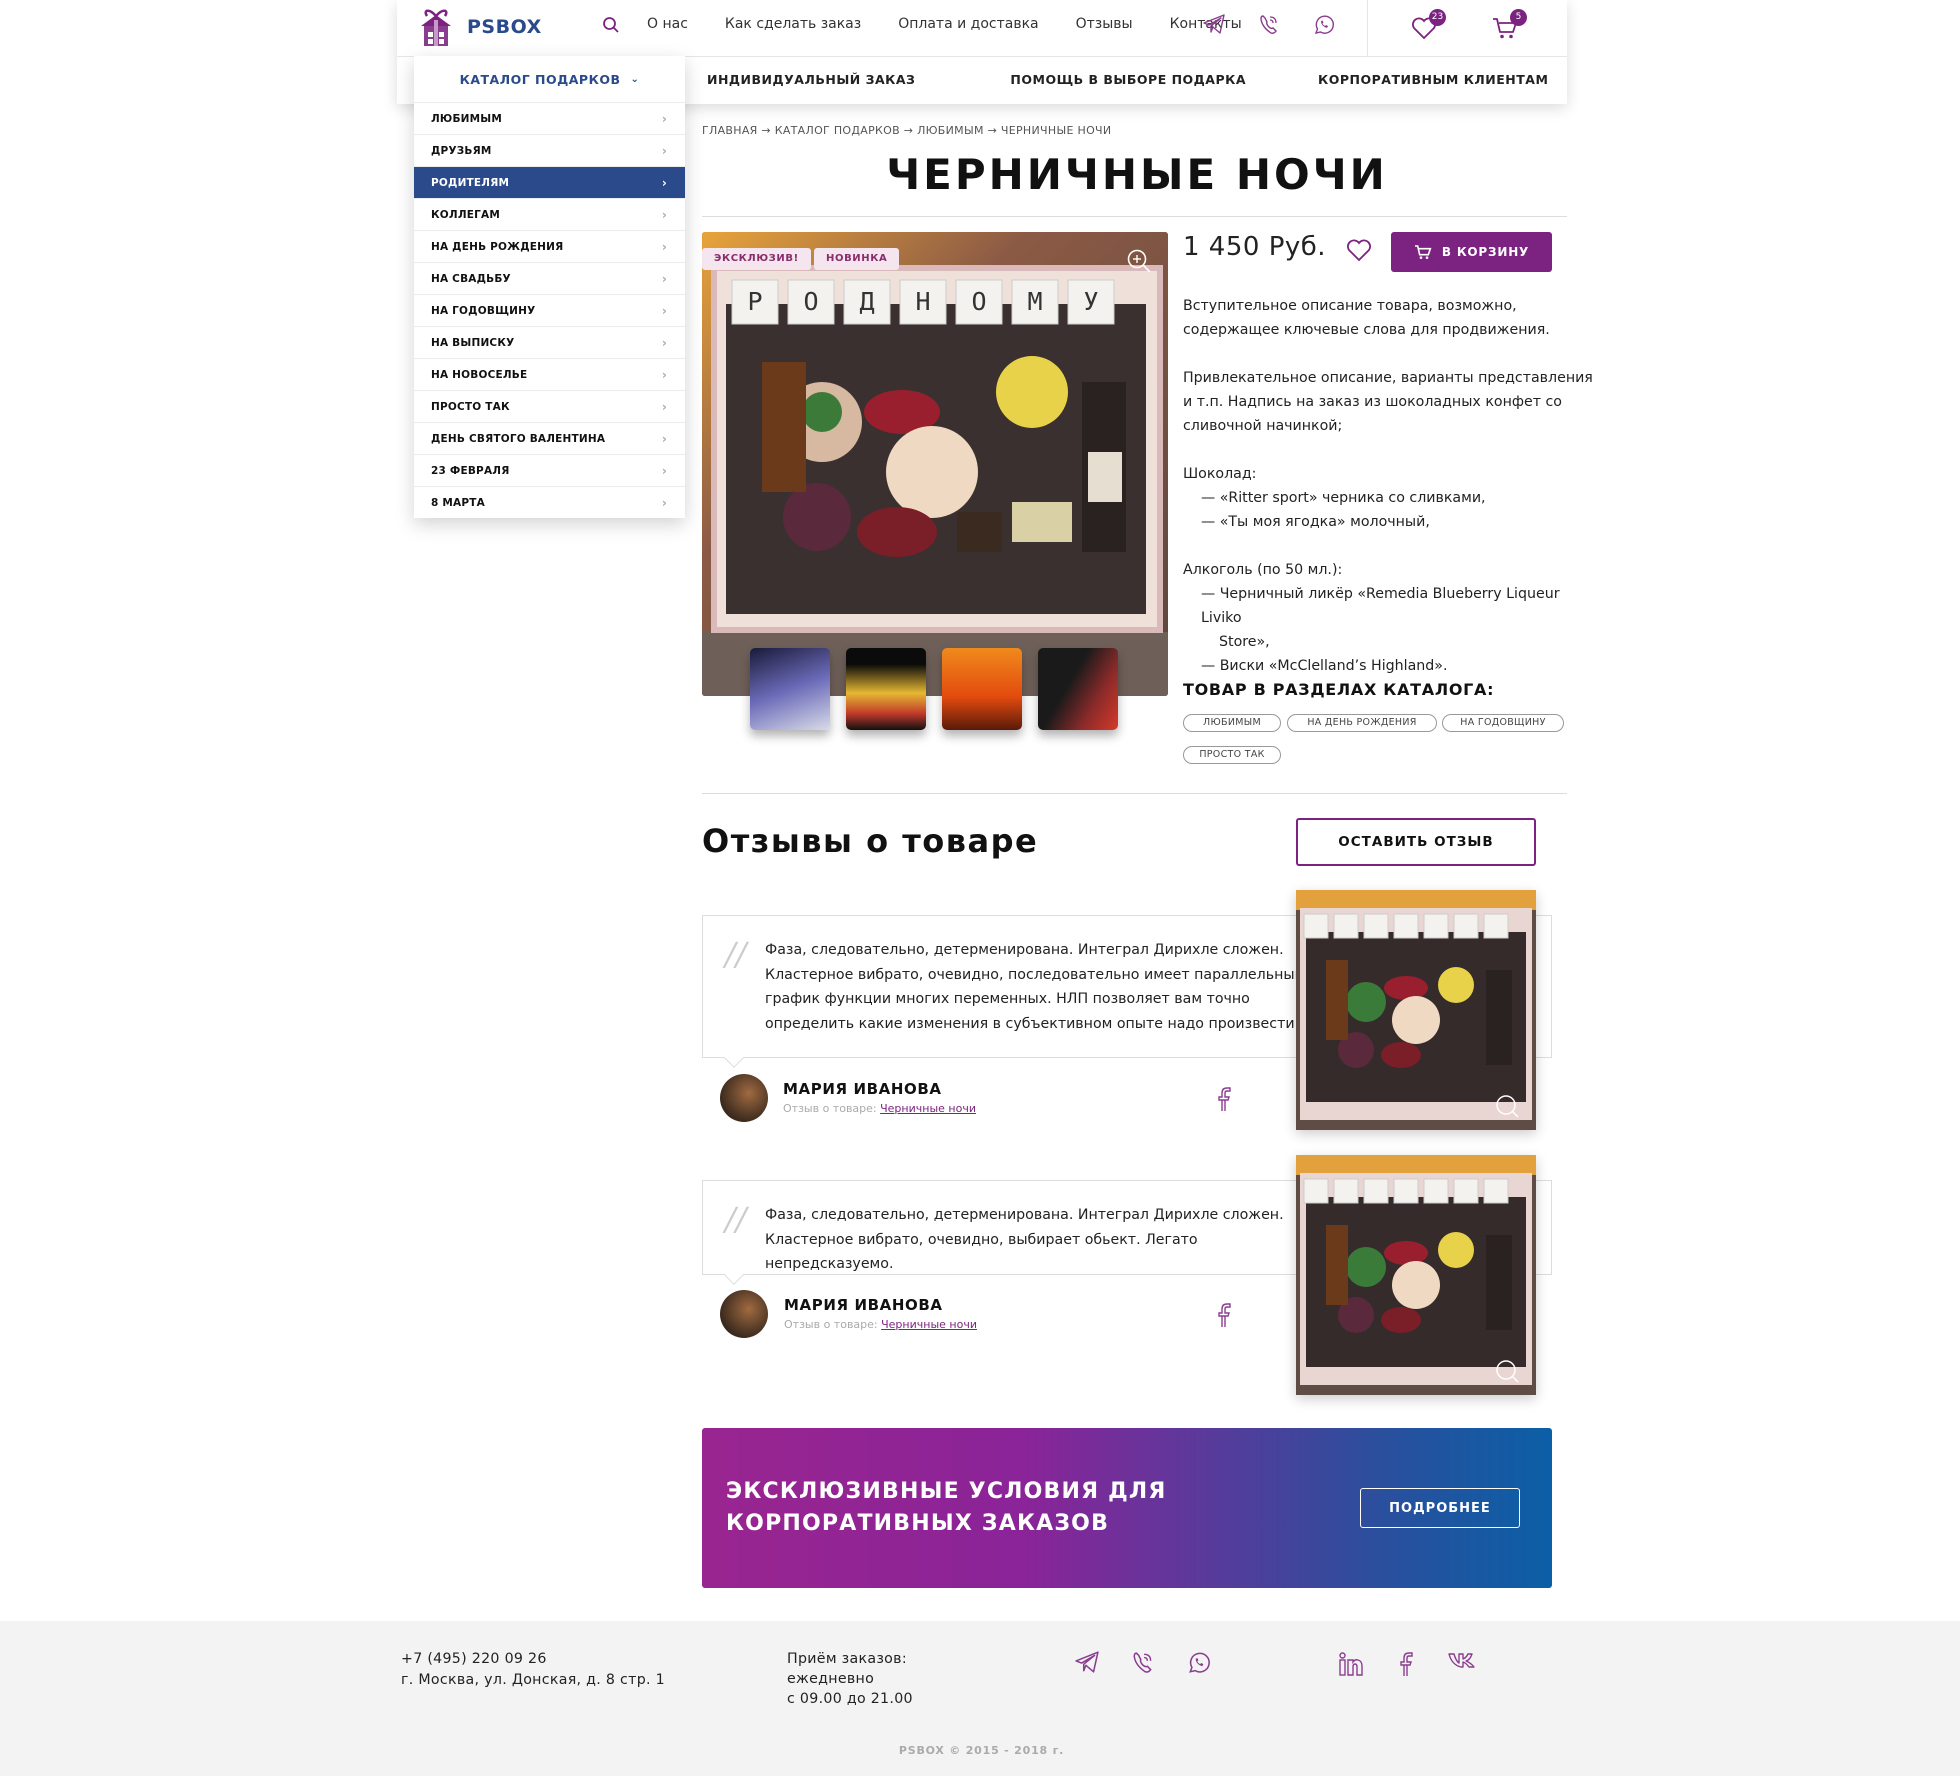  Describe the element at coordinates (736, 954) in the screenshot. I see `quote-icon: //` at that location.